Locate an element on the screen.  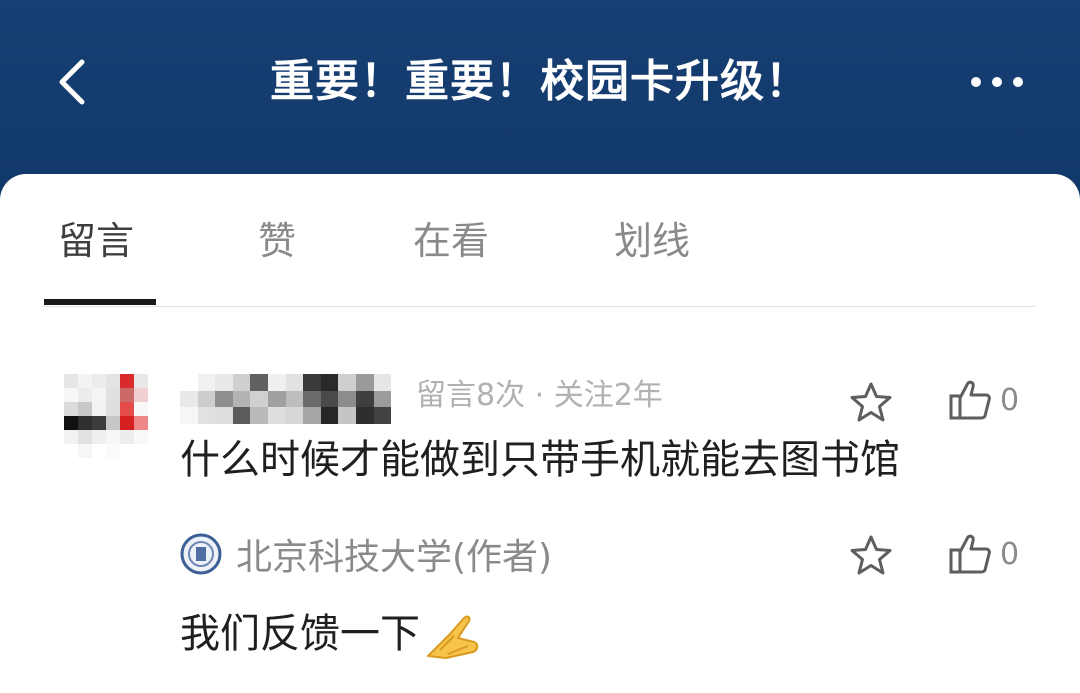
tab-highlights: 划线 is located at coordinates (652, 241).